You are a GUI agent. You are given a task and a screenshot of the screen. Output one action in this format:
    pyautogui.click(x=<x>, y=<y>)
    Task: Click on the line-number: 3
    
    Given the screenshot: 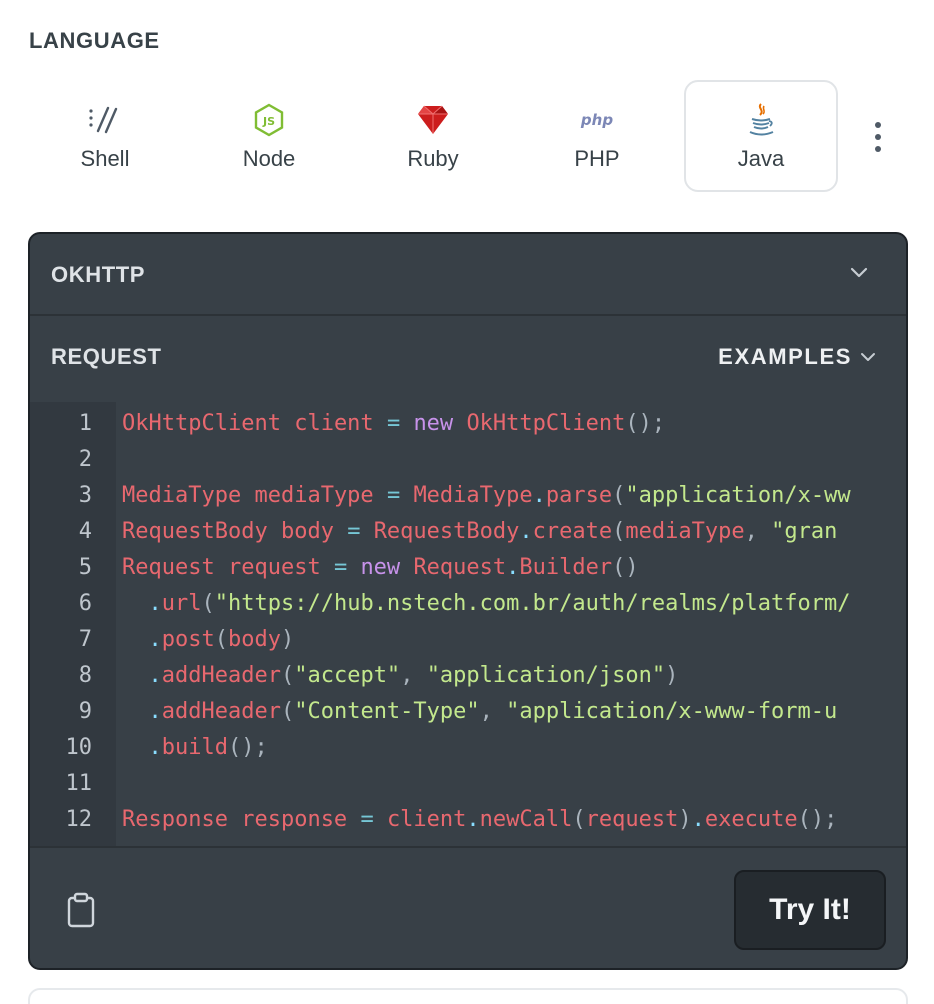 What is the action you would take?
    pyautogui.click(x=85, y=495)
    